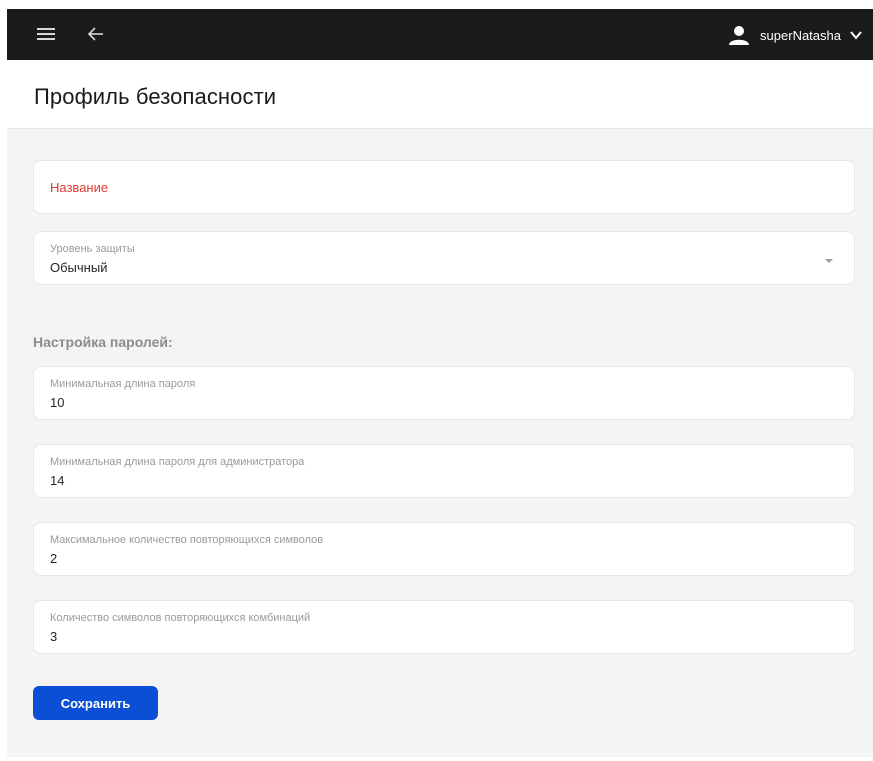  I want to click on page-header: Профиль безопасности, so click(440, 94).